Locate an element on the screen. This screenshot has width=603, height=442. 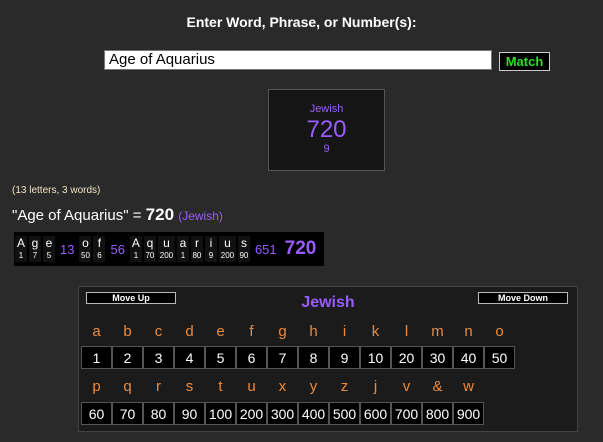
match-button: Match is located at coordinates (524, 61).